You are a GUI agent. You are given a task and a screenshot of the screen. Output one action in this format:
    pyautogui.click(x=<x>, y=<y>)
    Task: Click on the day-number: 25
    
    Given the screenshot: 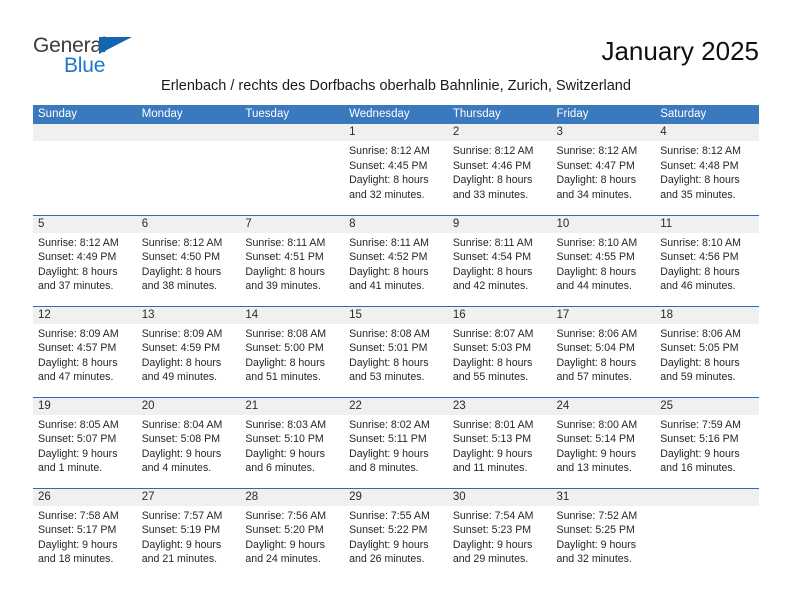 What is the action you would take?
    pyautogui.click(x=707, y=406)
    